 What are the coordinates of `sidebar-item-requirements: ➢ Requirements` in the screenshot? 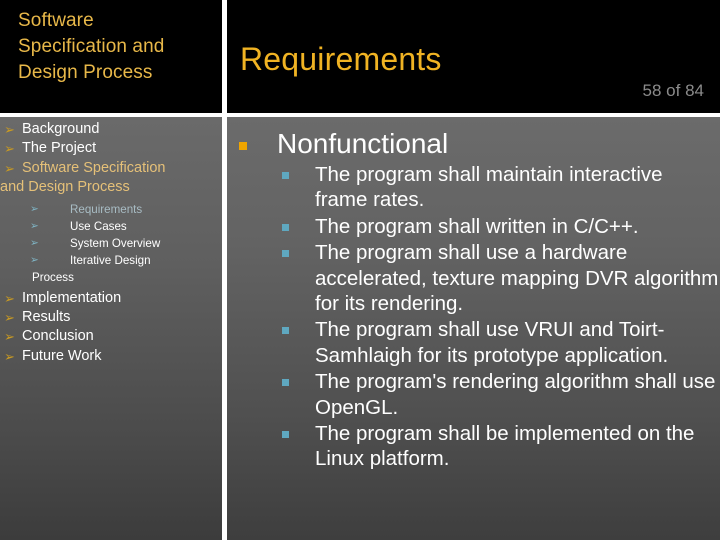 It's located at (111, 209).